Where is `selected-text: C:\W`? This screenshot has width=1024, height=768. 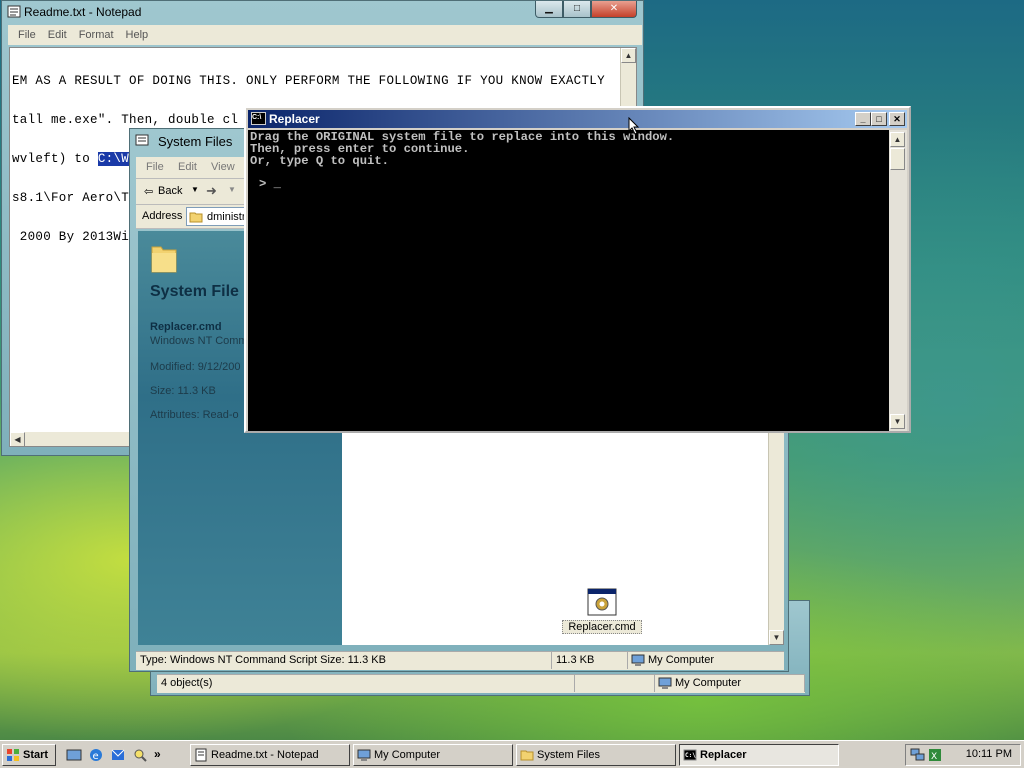
selected-text: C:\W is located at coordinates (113, 159).